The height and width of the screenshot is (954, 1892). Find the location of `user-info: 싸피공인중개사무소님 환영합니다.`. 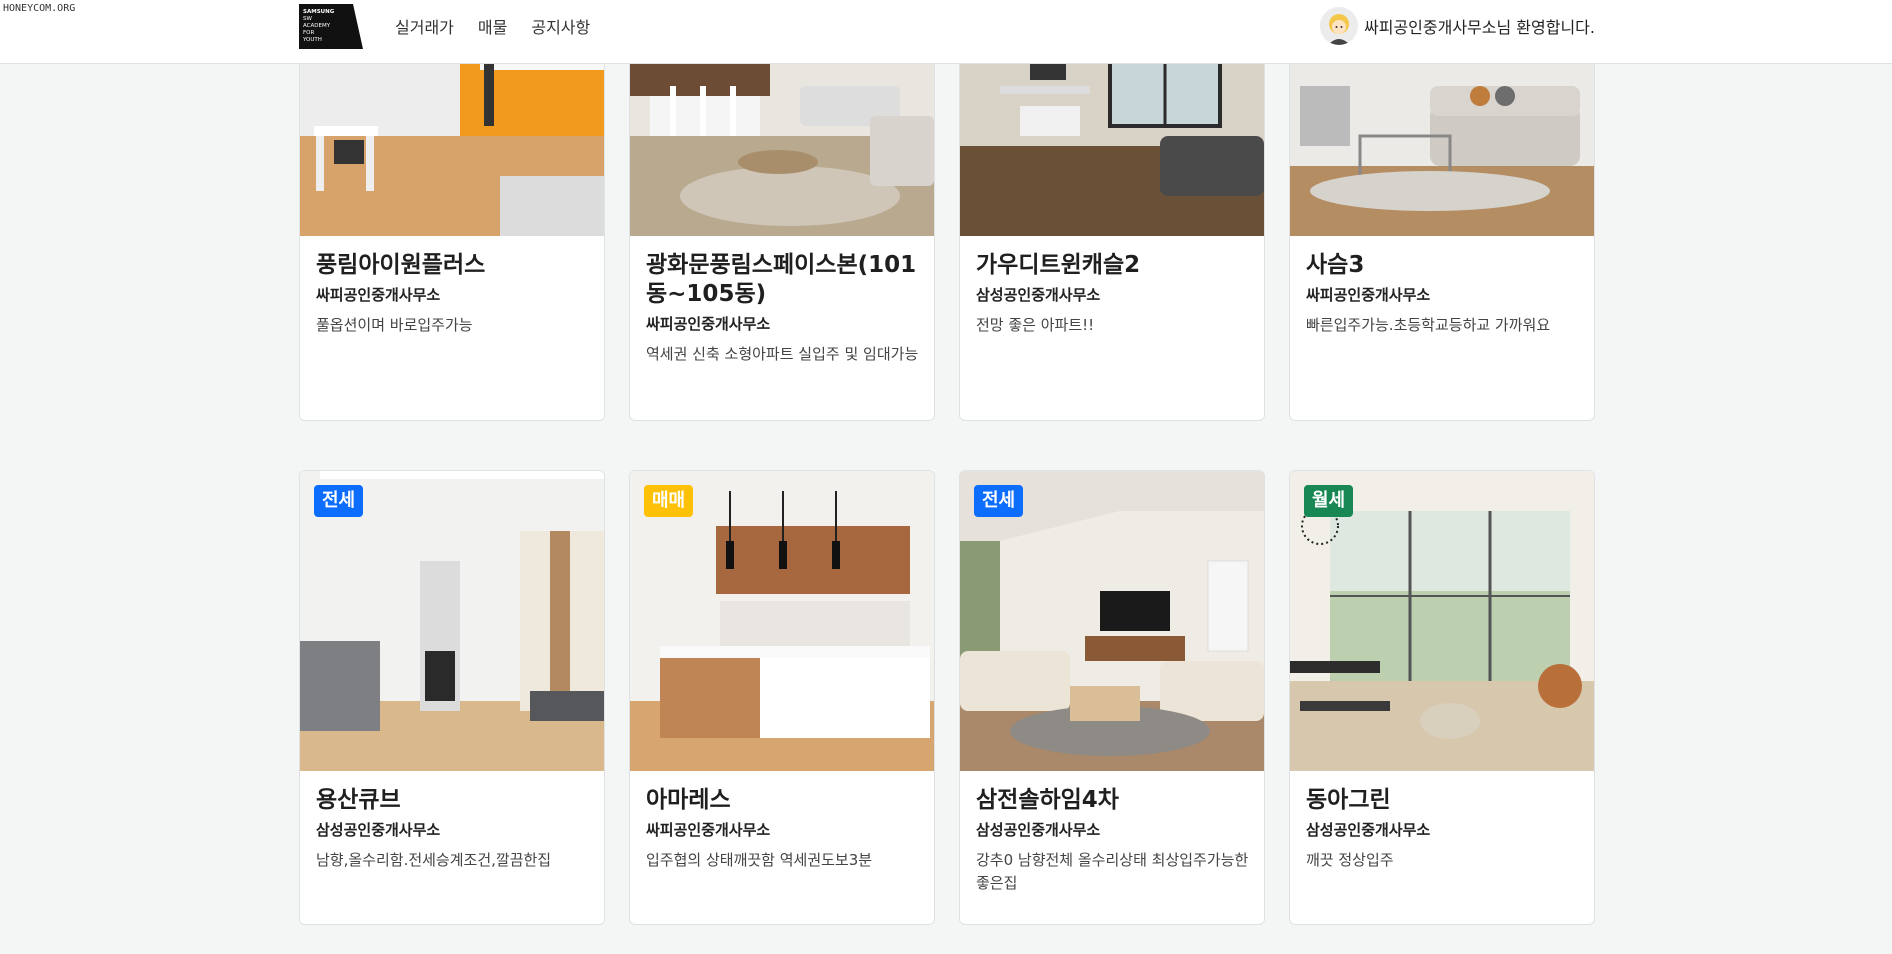

user-info: 싸피공인중개사무소님 환영합니다. is located at coordinates (1457, 26).